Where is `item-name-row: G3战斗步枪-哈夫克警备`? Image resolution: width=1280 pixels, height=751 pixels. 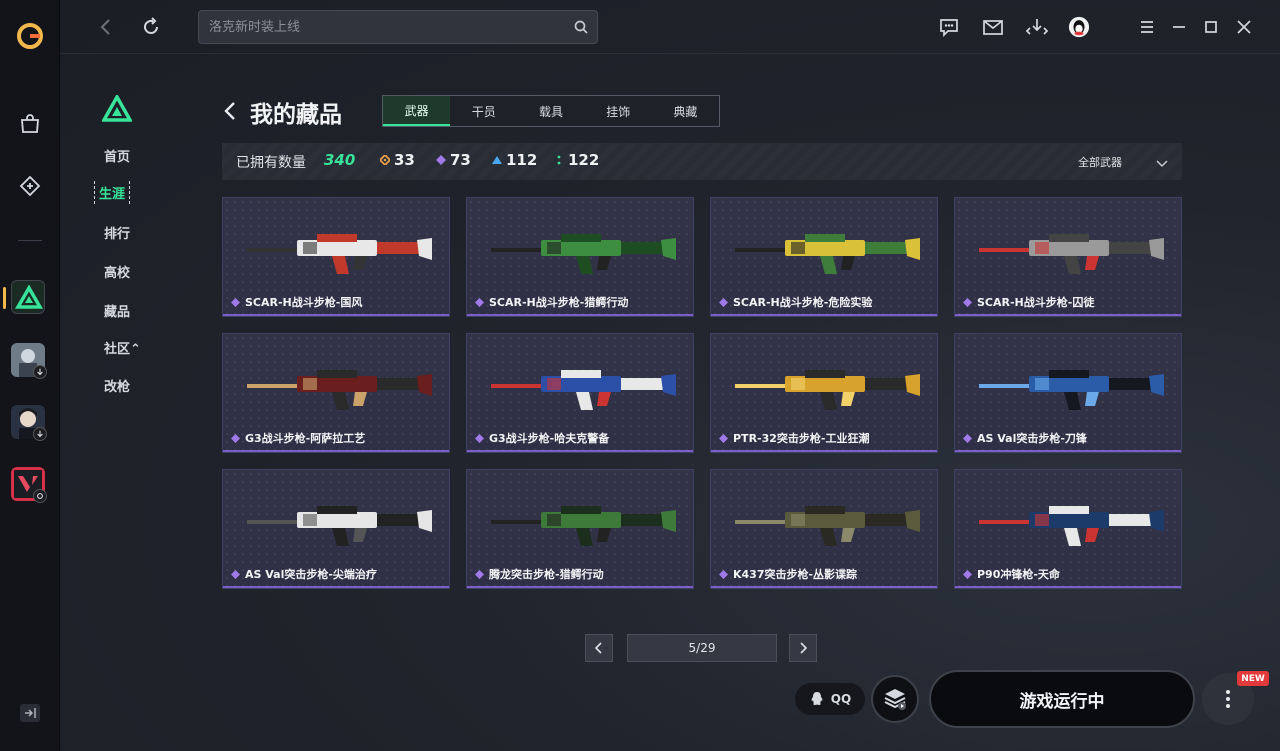 item-name-row: G3战斗步枪-哈夫克警备 is located at coordinates (542, 438).